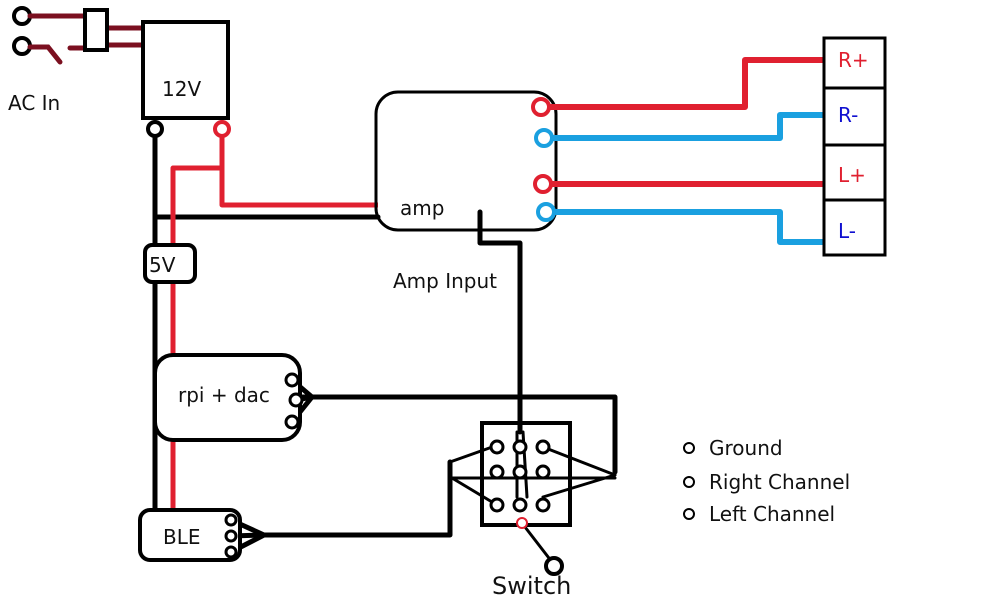 This screenshot has height=609, width=991. I want to click on psu-ground-terminal, so click(155, 129).